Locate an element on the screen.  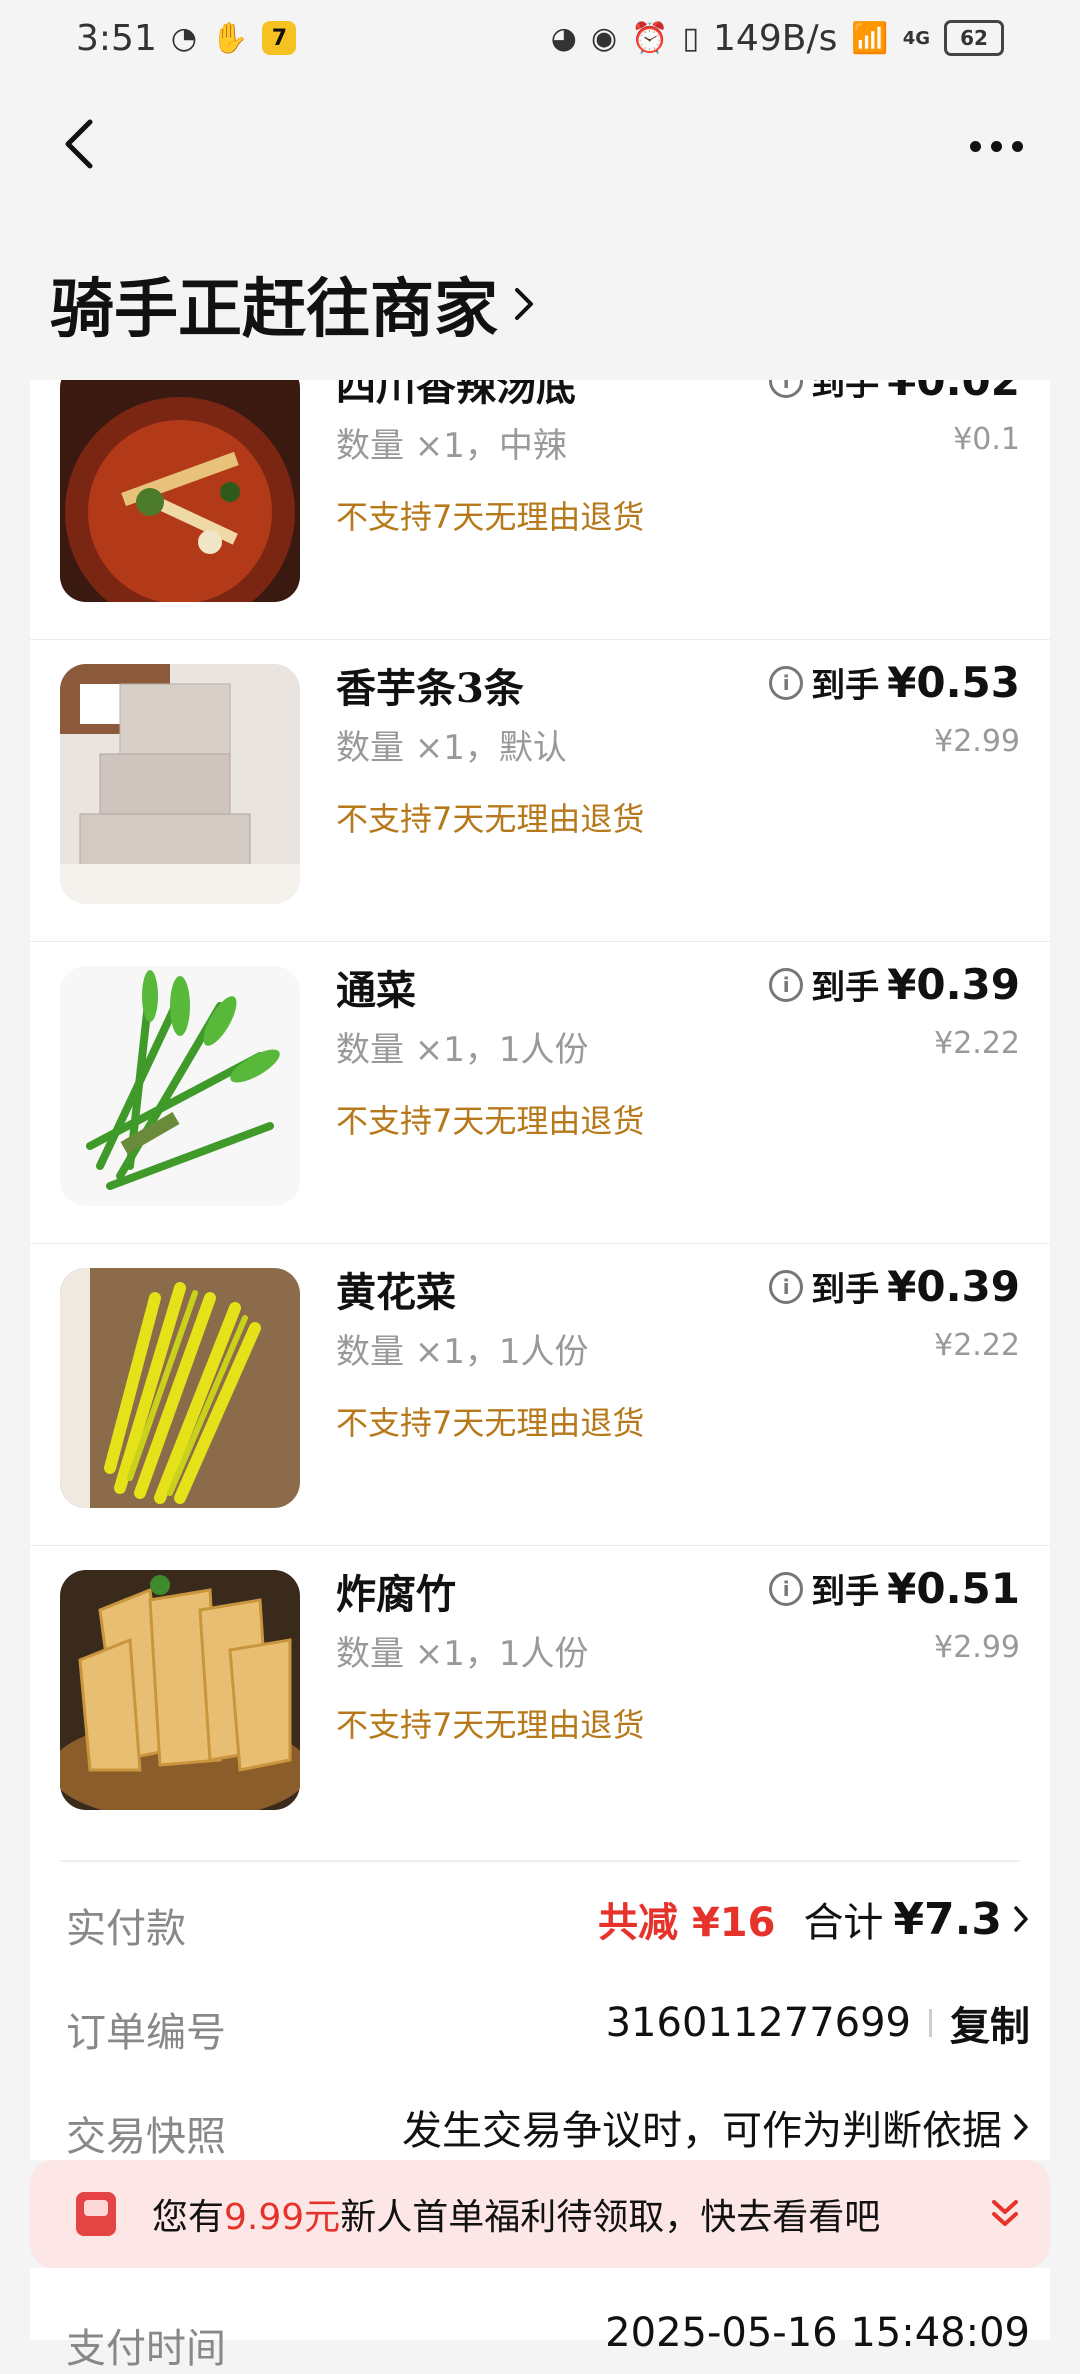
item-image-taro is located at coordinates (180, 784).